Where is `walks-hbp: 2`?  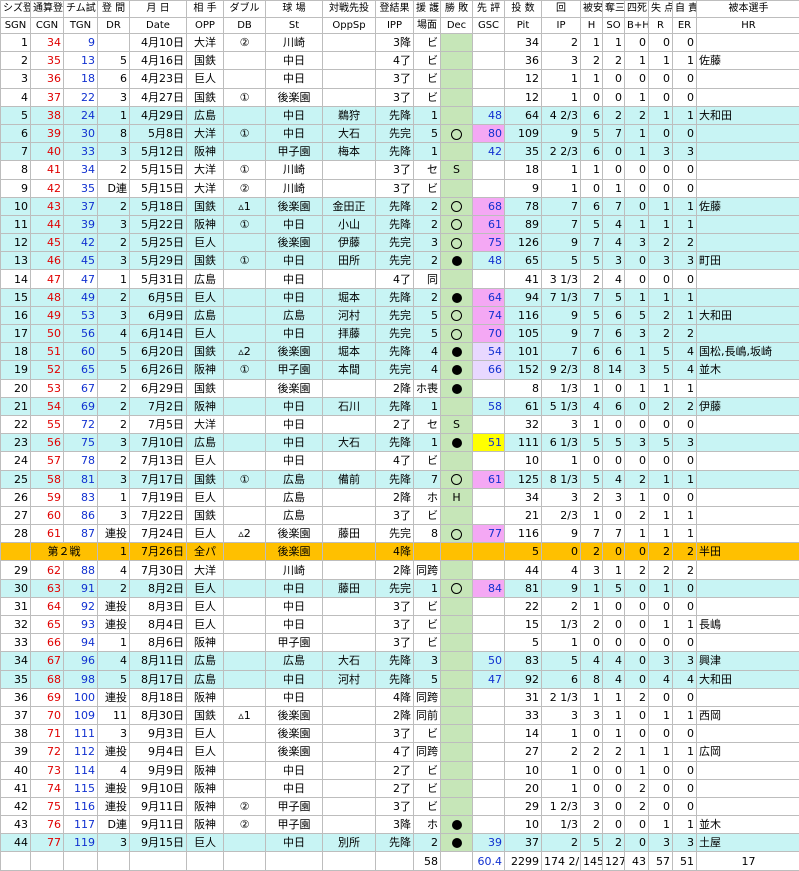 walks-hbp: 2 is located at coordinates (637, 788).